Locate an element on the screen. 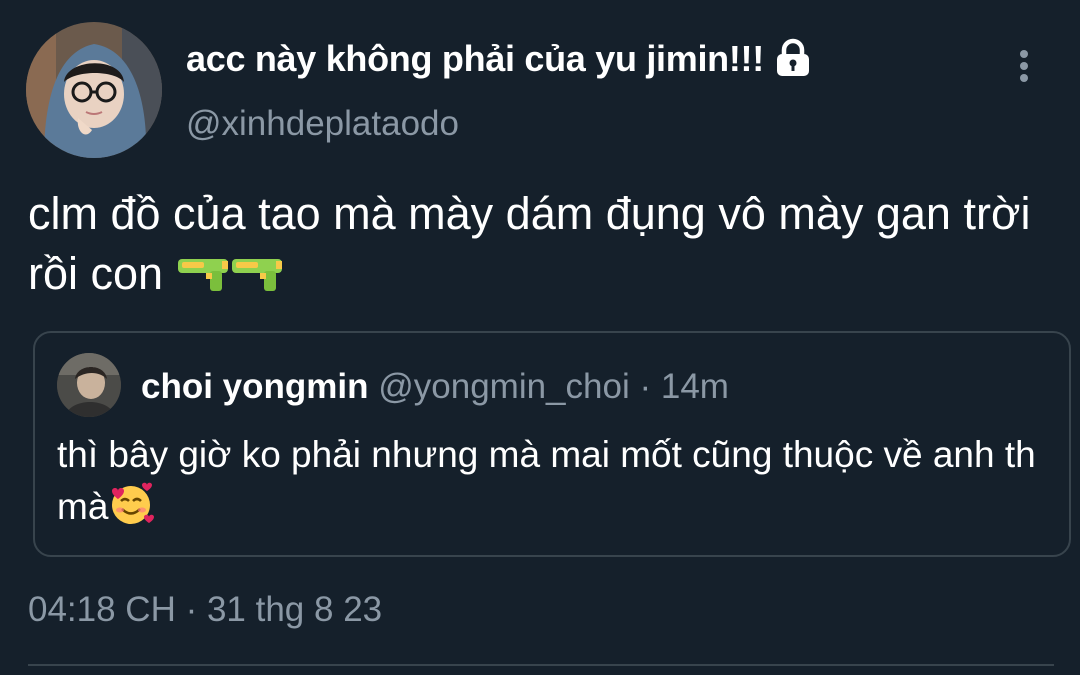 Image resolution: width=1080 pixels, height=675 pixels. smiling-face-with-hearts-icon is located at coordinates (131, 504).